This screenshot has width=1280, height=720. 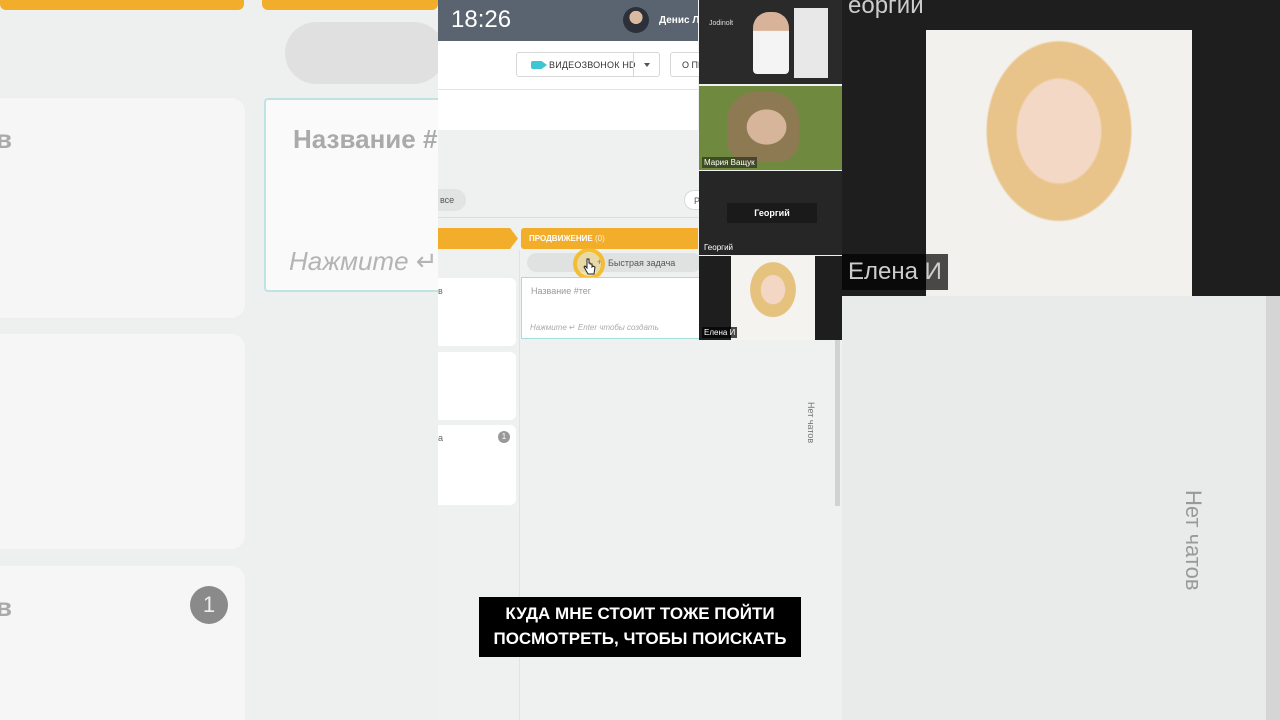 What do you see at coordinates (477, 465) in the screenshot?
I see `task-card: а 1` at bounding box center [477, 465].